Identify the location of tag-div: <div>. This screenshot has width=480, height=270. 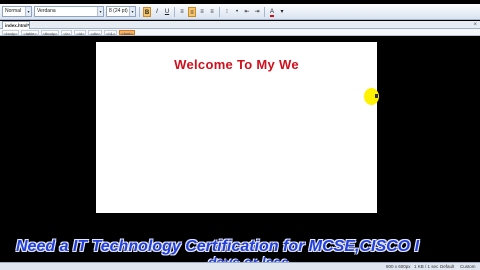
(95, 32).